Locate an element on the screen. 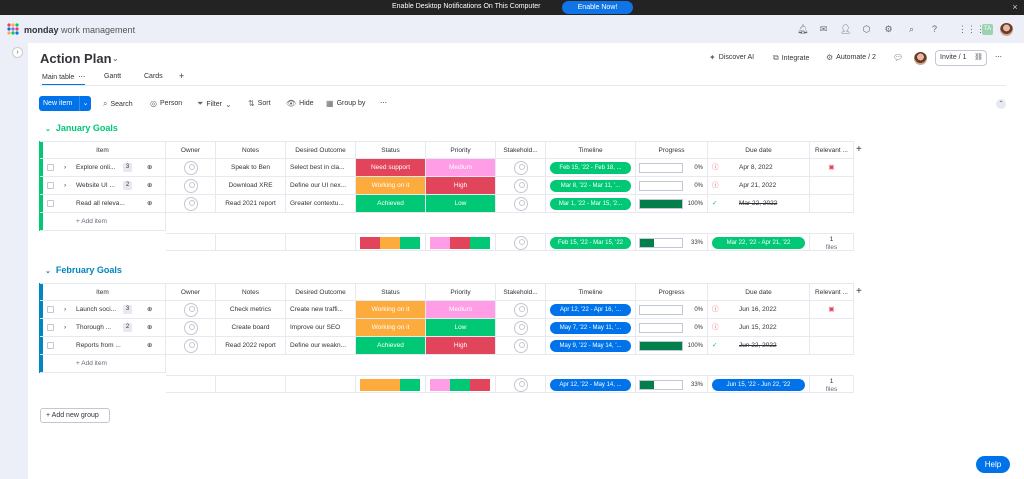 This screenshot has height=479, width=1024. column-header: Notes is located at coordinates (251, 292).